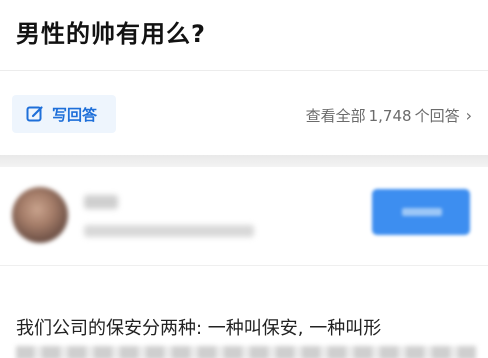  What do you see at coordinates (40, 215) in the screenshot?
I see `author-avatar` at bounding box center [40, 215].